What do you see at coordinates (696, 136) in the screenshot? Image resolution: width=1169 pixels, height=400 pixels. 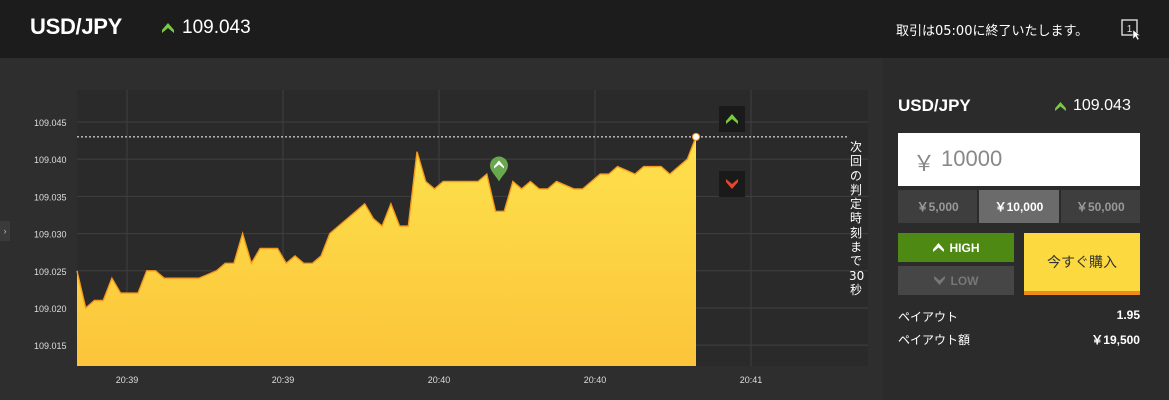 I see `current-point` at bounding box center [696, 136].